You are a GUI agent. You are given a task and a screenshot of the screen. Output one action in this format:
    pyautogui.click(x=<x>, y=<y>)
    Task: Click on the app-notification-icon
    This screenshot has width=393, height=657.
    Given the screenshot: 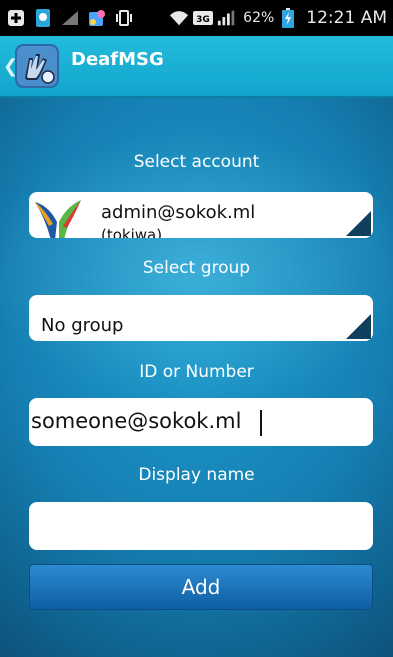 What is the action you would take?
    pyautogui.click(x=43, y=18)
    